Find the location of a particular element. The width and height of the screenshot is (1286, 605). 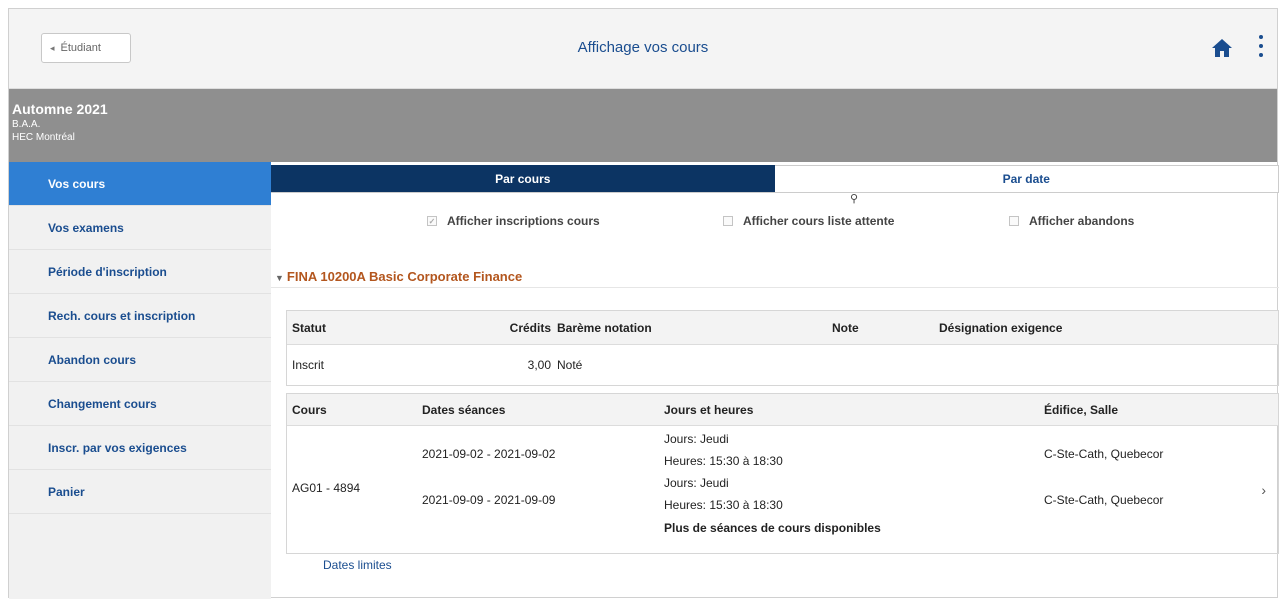

meeting-dates: 2021-09-02 - 2021-09-02 is located at coordinates (489, 454).